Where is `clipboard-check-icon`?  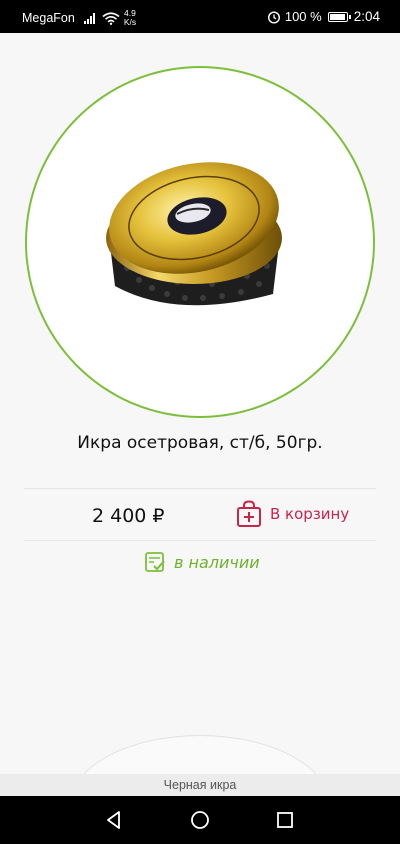 clipboard-check-icon is located at coordinates (155, 562).